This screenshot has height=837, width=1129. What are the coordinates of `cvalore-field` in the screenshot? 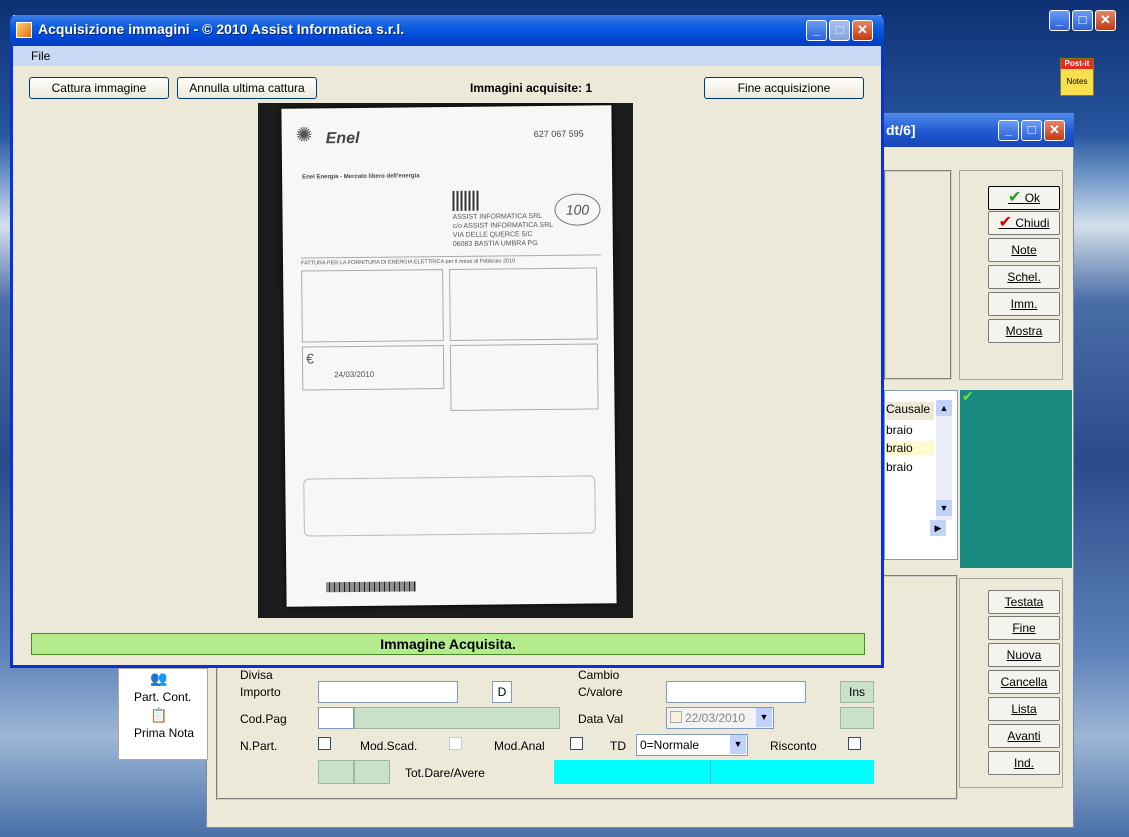 It's located at (736, 692).